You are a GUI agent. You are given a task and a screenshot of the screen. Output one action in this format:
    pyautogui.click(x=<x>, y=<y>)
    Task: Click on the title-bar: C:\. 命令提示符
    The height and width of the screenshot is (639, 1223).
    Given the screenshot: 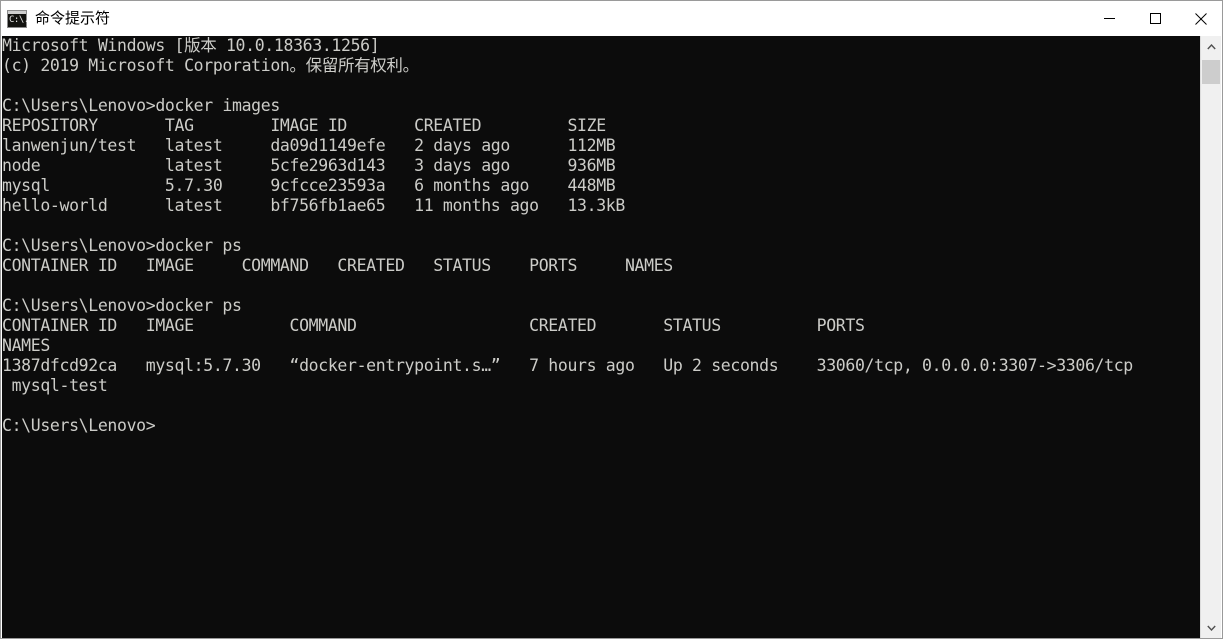 What is the action you would take?
    pyautogui.click(x=611, y=18)
    